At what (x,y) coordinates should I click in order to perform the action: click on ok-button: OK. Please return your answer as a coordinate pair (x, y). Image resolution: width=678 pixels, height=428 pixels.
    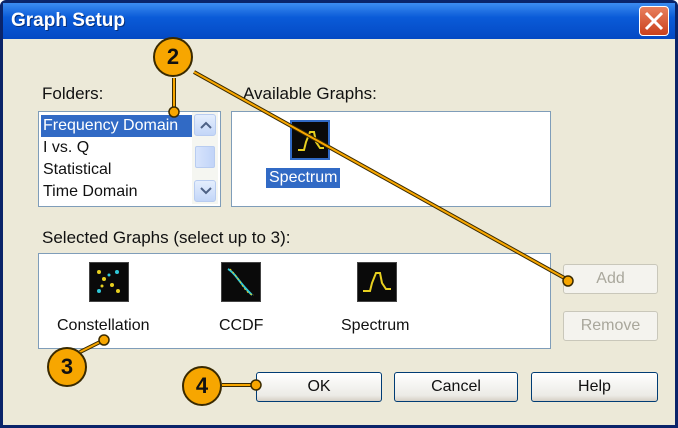
    Looking at the image, I should click on (319, 387).